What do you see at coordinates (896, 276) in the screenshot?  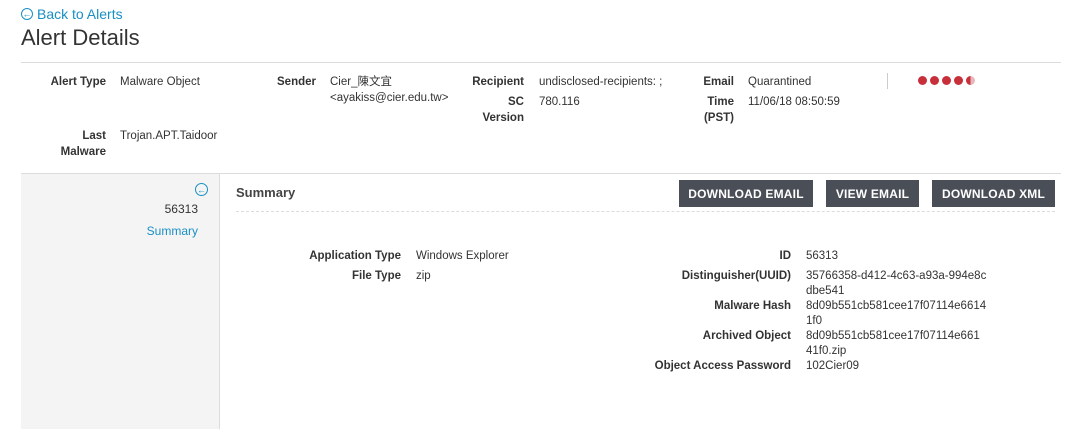 I see `uuid-value-line-1: 35766358-d412-4c63-a93a-994e8c` at bounding box center [896, 276].